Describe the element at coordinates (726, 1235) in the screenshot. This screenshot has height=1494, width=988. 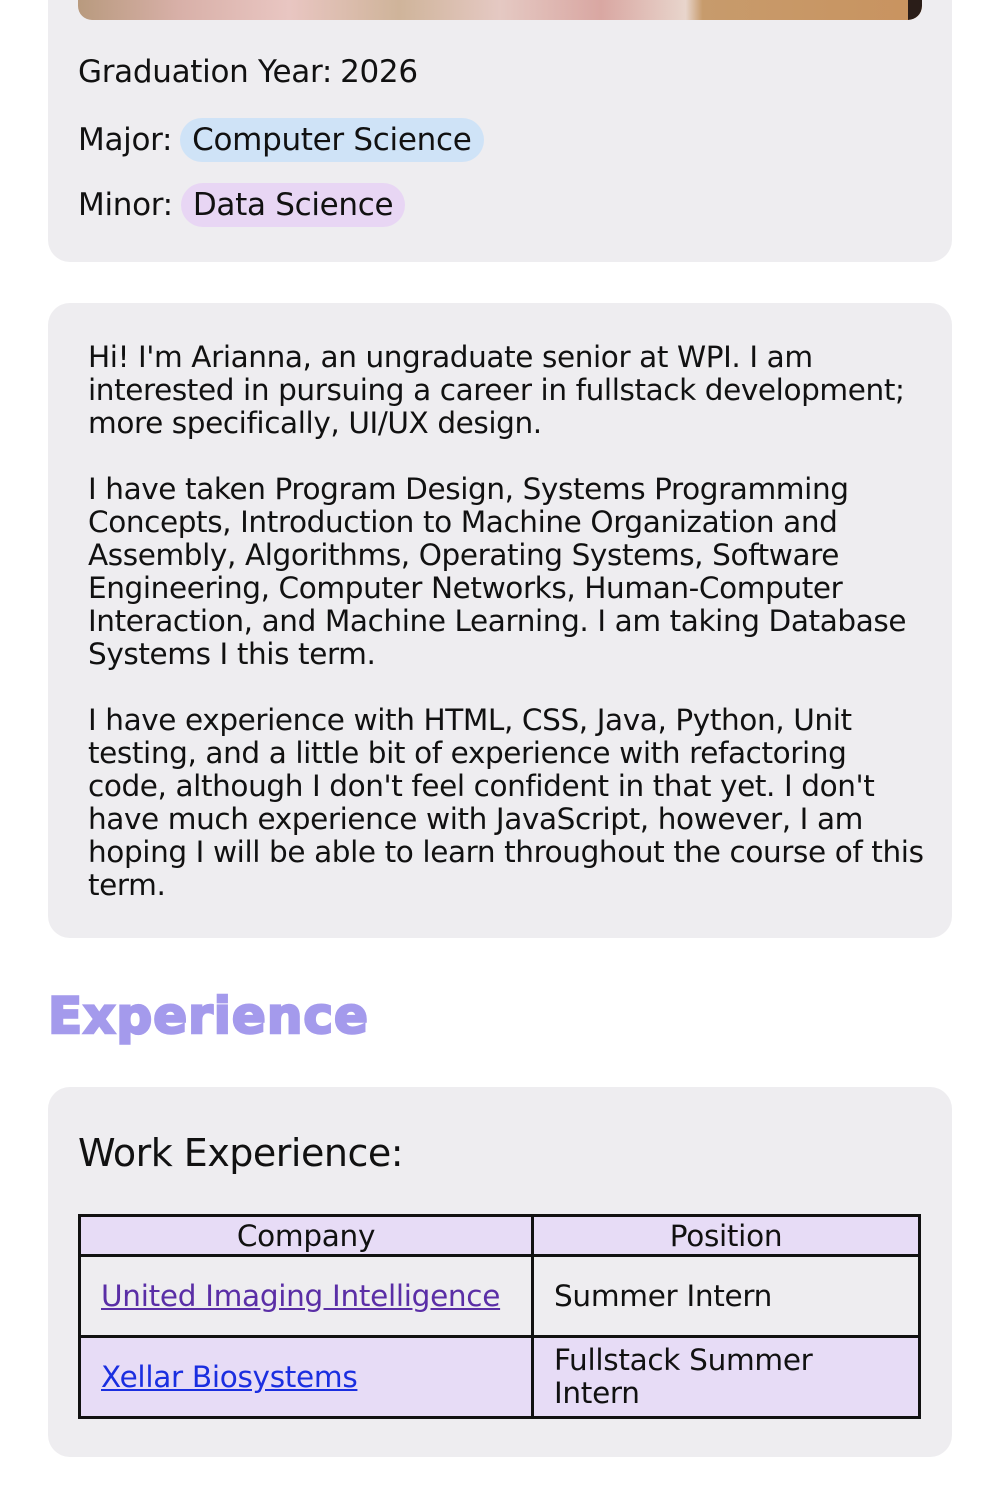
I see `column-header-position: Position` at that location.